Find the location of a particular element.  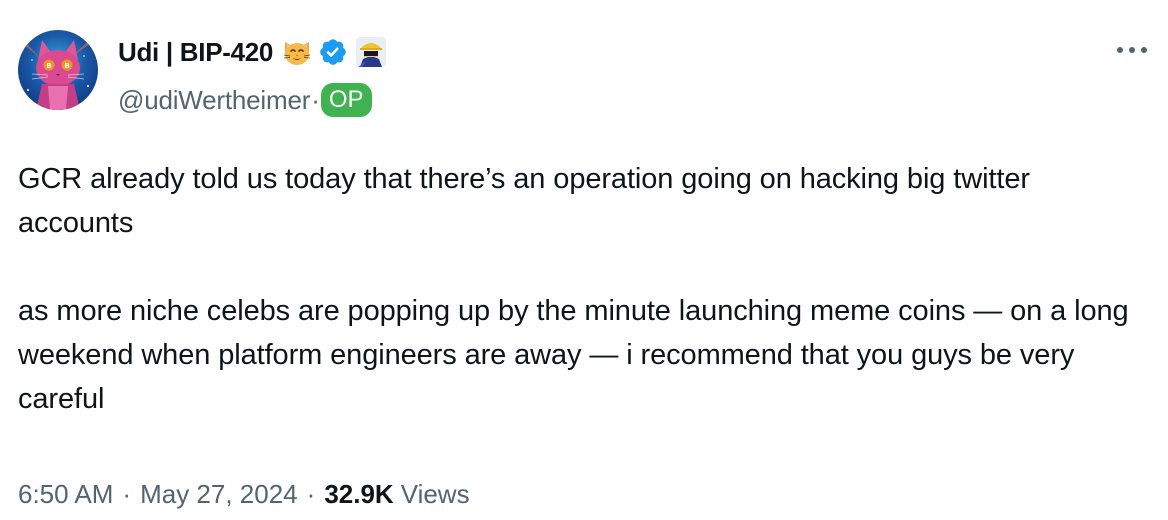

more-options-button is located at coordinates (1132, 50).